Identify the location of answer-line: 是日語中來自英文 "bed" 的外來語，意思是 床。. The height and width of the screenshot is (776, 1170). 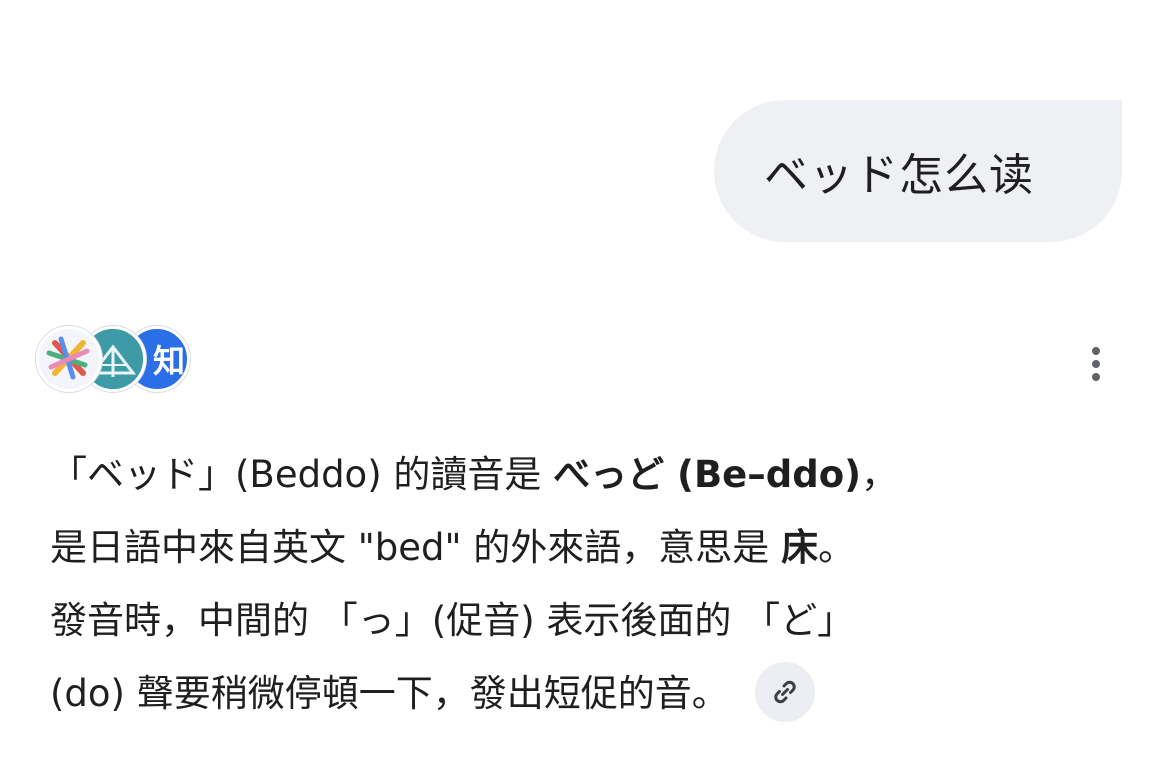
(590, 547).